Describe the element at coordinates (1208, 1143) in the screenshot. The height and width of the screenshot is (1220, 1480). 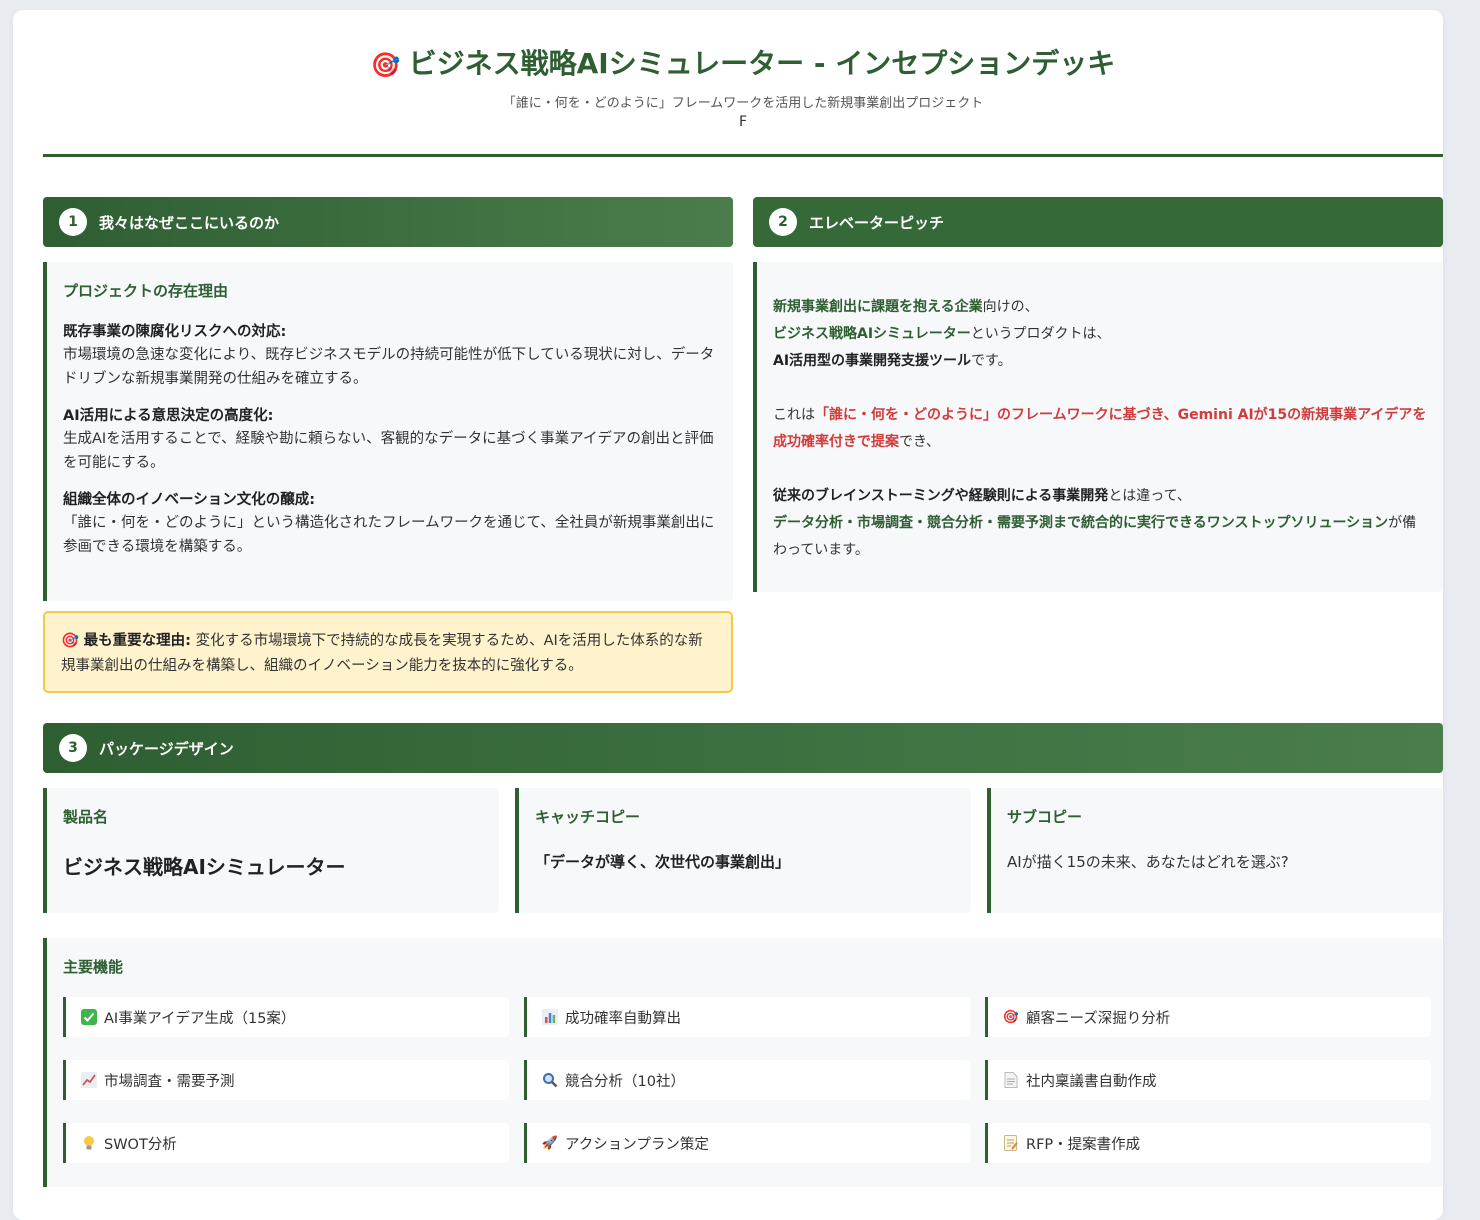
I see `feature-item: RFP・提案書作成` at that location.